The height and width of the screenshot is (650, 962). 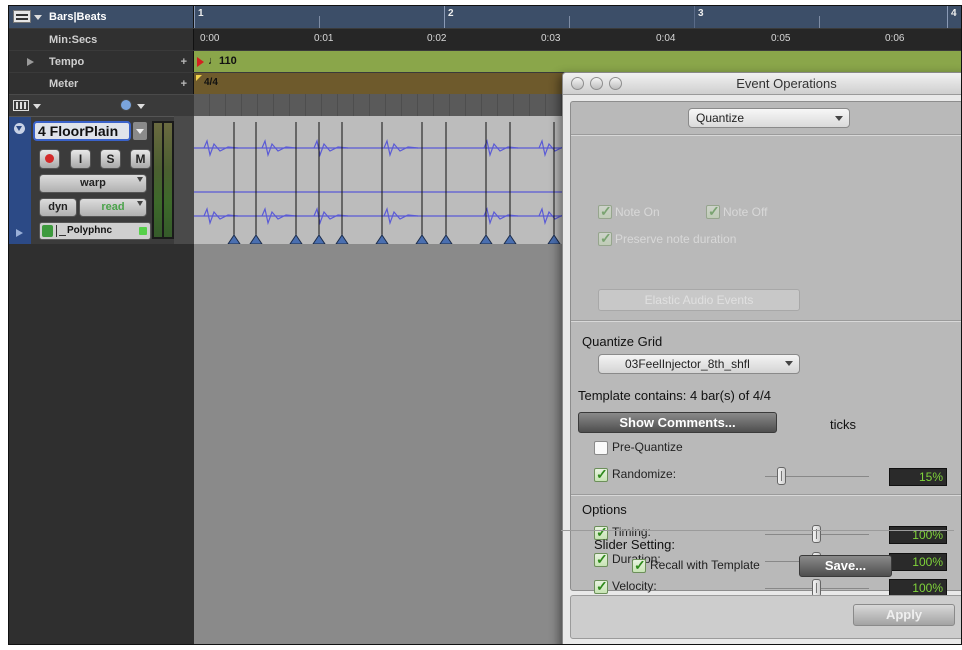 I want to click on ruler-menu-icon, so click(x=22, y=16).